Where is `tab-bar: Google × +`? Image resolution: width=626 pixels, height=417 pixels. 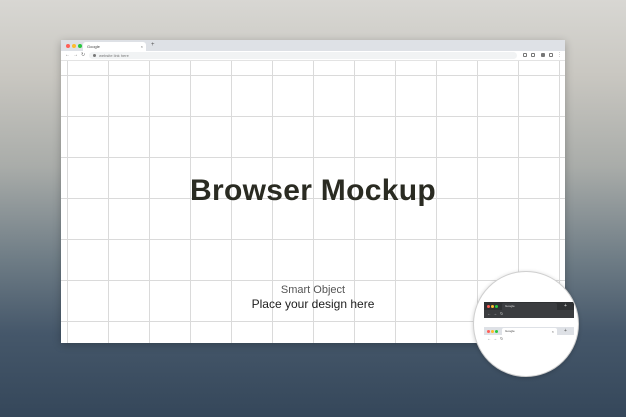
tab-bar: Google × + is located at coordinates (313, 45).